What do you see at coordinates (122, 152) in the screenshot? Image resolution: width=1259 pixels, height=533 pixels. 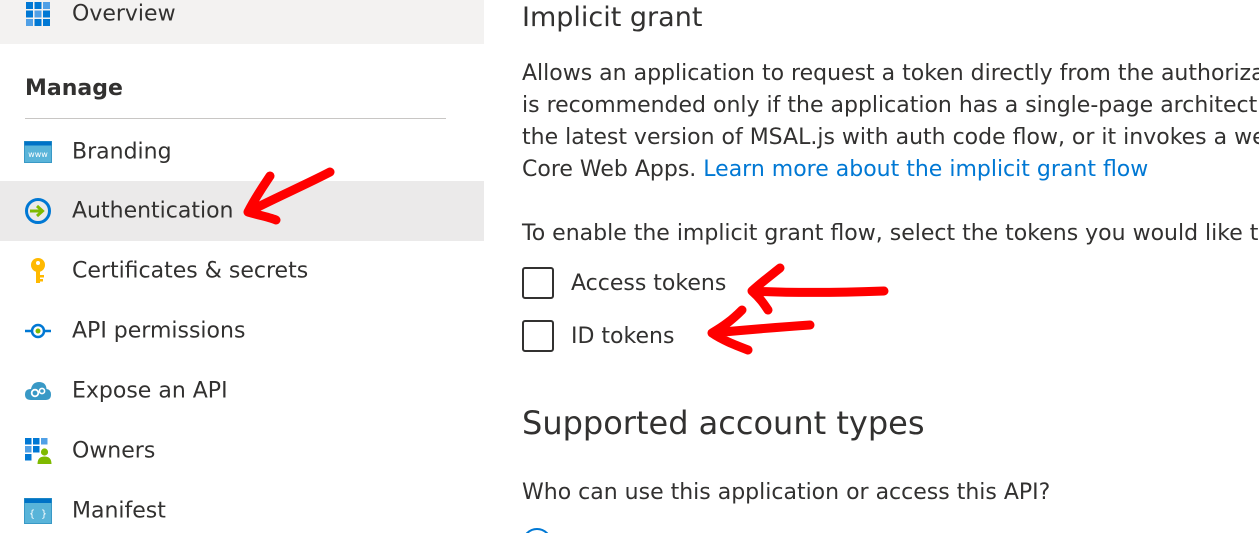 I see `sidebar-item-label: Branding` at bounding box center [122, 152].